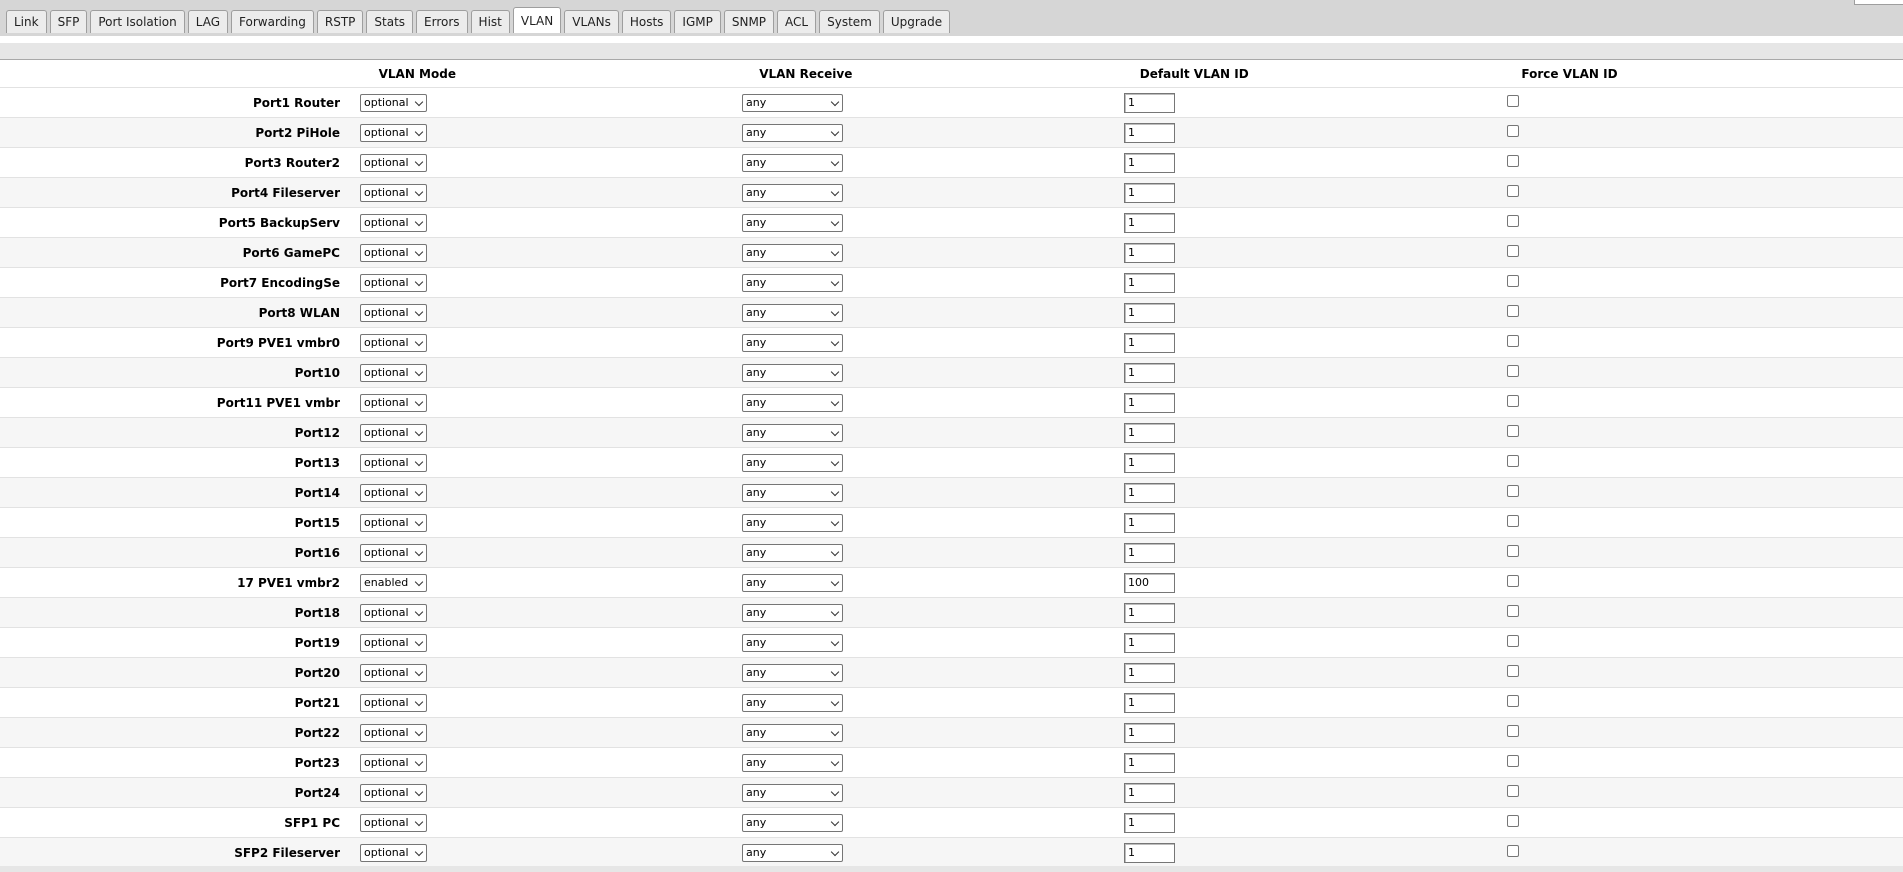 The width and height of the screenshot is (1903, 872). I want to click on vlan-mode-select: enabled, so click(393, 582).